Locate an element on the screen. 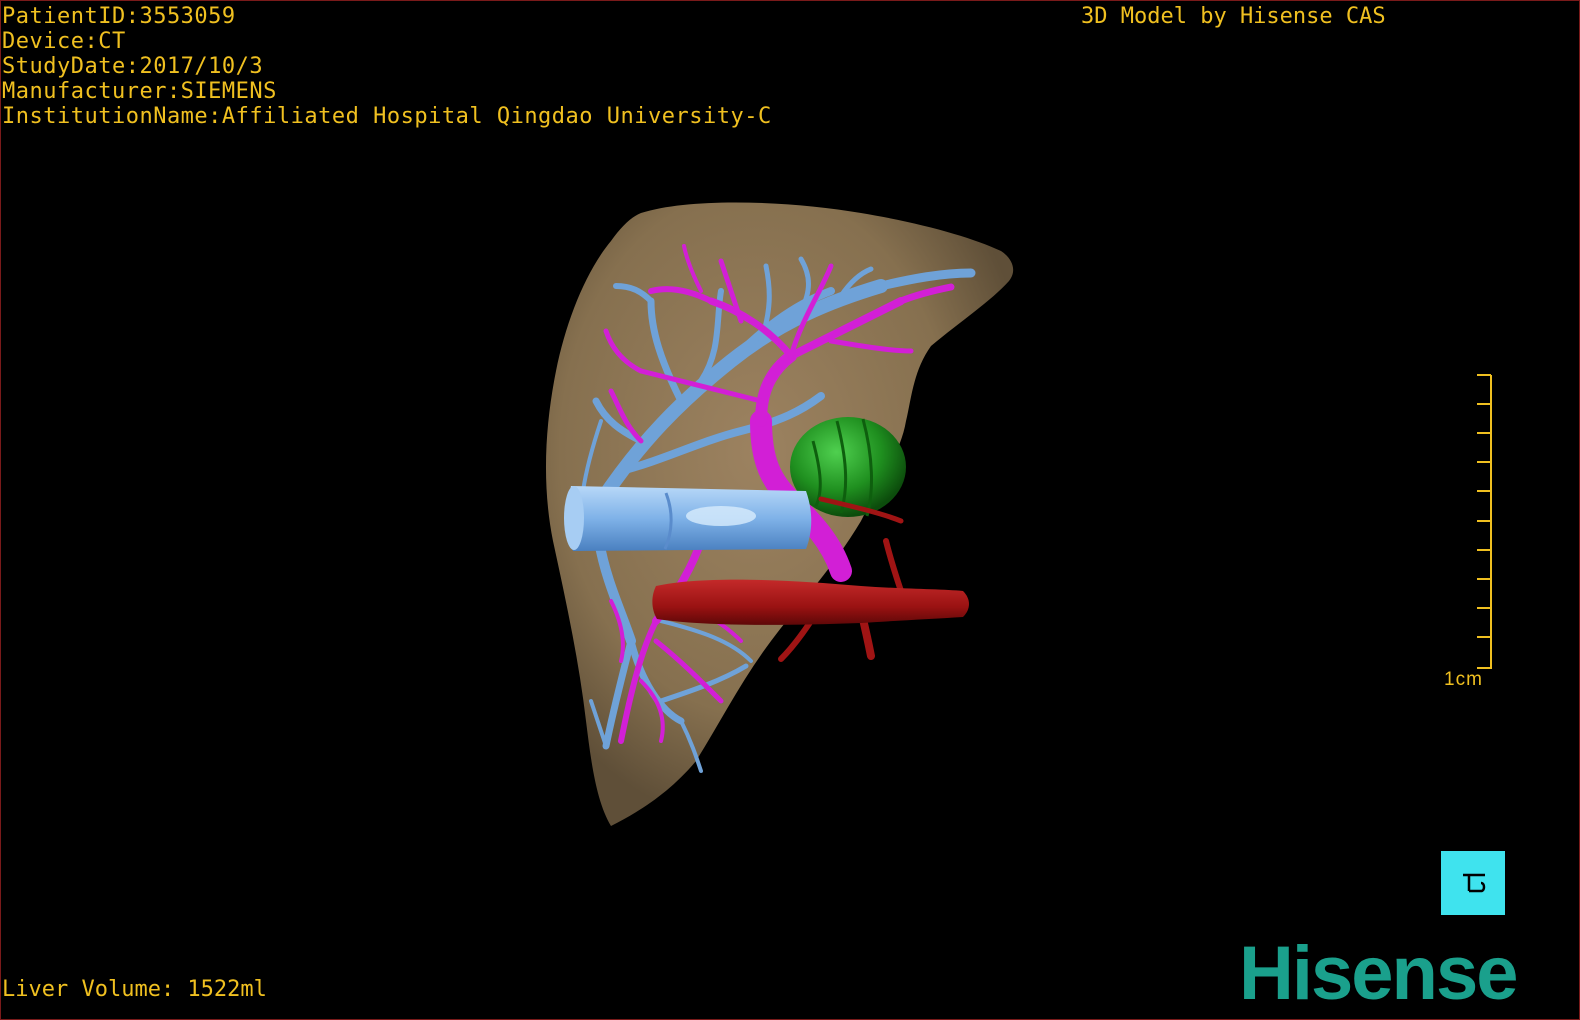  liver-volume-label: Liver Volume: 1522ml is located at coordinates (134, 989).